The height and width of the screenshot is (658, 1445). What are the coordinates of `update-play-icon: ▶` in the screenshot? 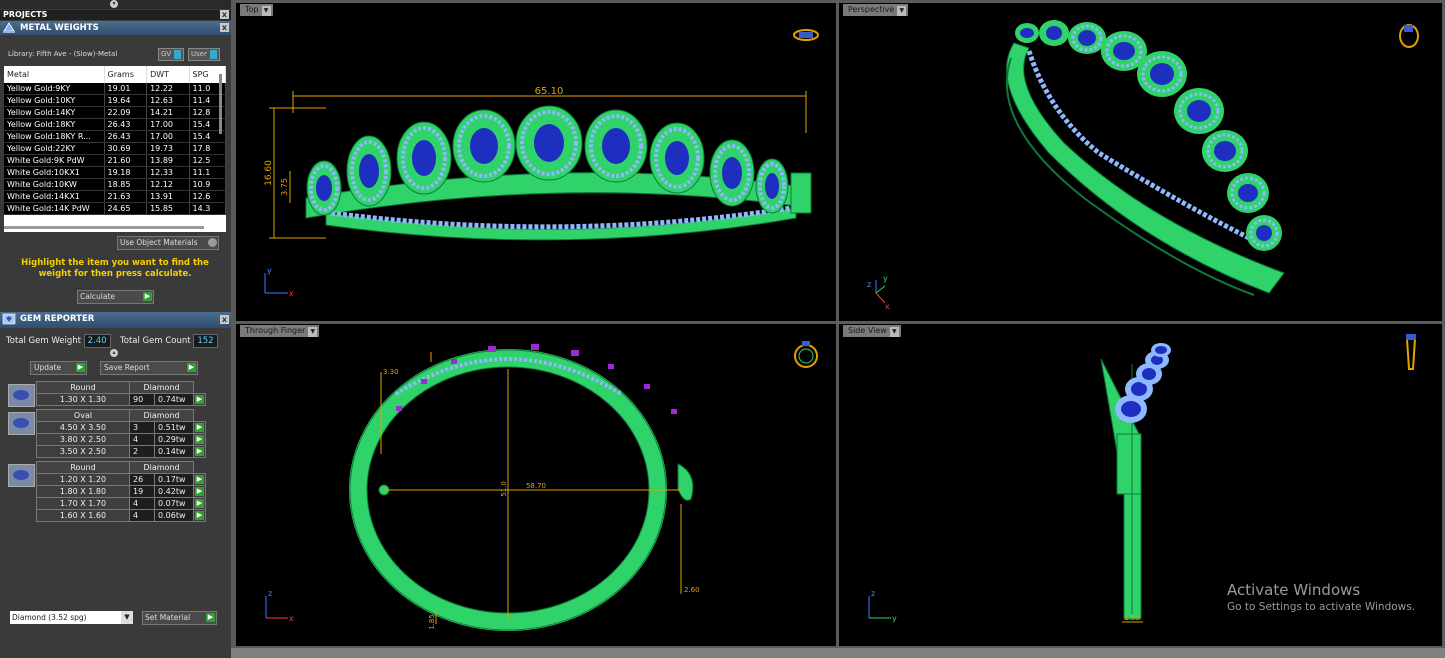 It's located at (80, 367).